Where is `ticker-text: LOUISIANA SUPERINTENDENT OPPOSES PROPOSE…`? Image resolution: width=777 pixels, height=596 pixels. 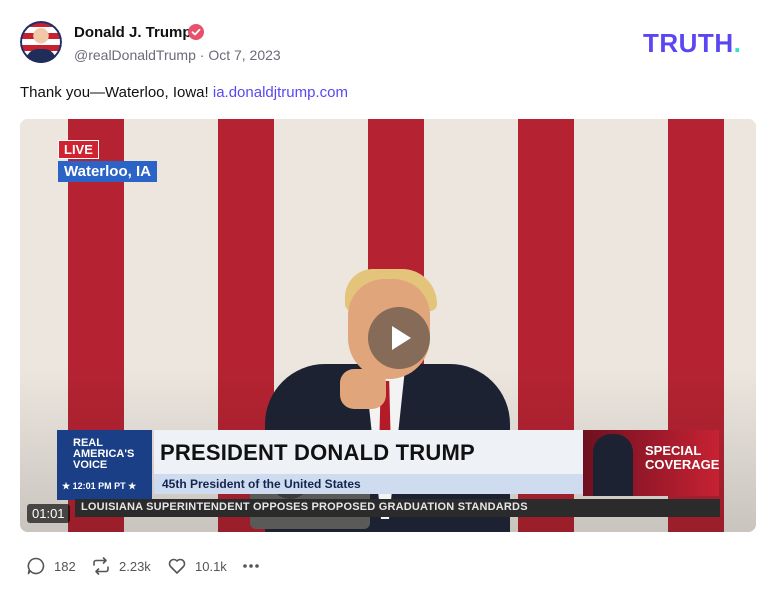
ticker-text: LOUISIANA SUPERINTENDENT OPPOSES PROPOSE… is located at coordinates (304, 507).